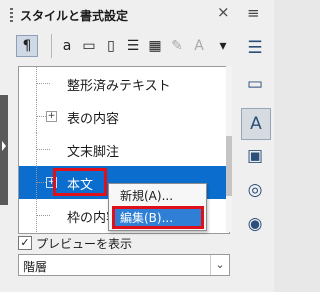 Image resolution: width=320 pixels, height=292 pixels. Describe the element at coordinates (124, 265) in the screenshot. I see `style-filter-select: 階層 ⌄` at that location.